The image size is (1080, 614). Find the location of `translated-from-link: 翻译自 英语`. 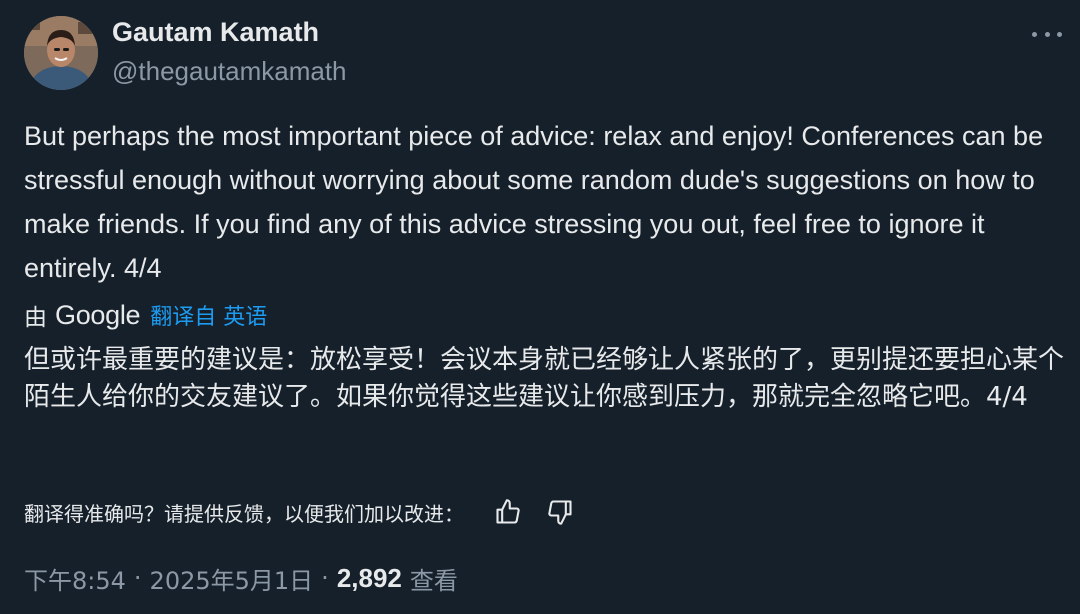

translated-from-link: 翻译自 英语 is located at coordinates (208, 315).